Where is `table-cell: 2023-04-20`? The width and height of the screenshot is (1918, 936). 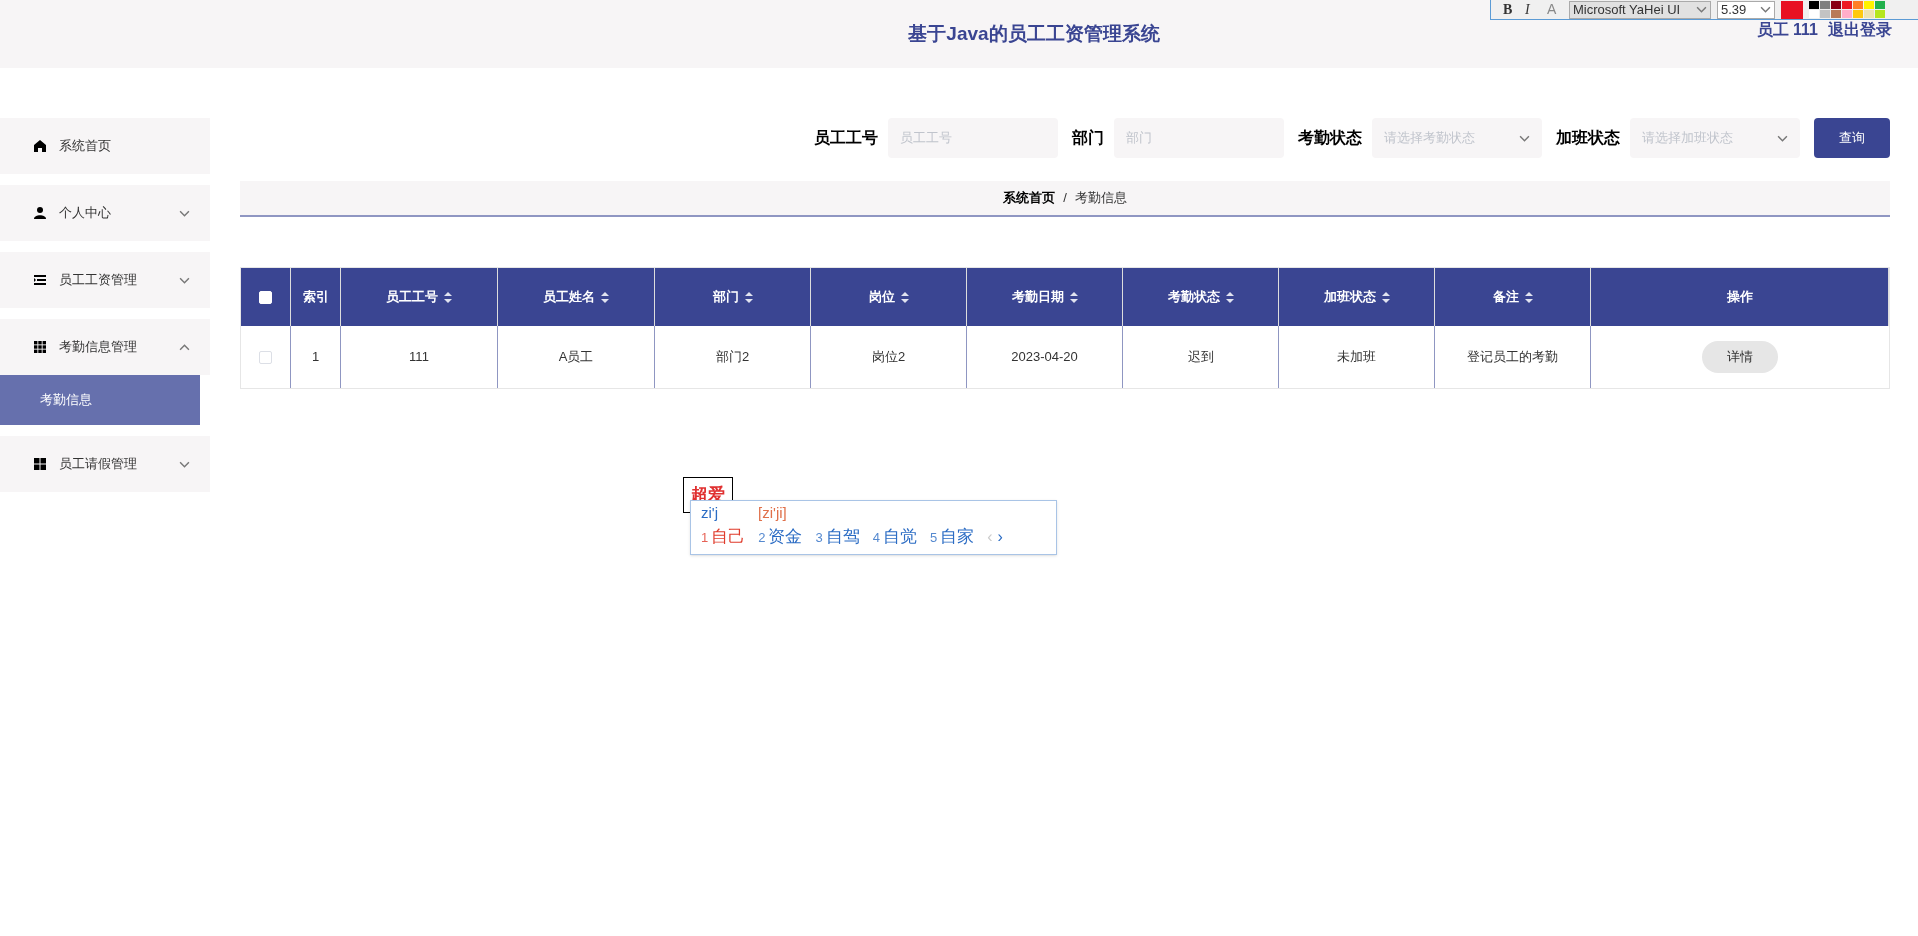
table-cell: 2023-04-20 is located at coordinates (1045, 357).